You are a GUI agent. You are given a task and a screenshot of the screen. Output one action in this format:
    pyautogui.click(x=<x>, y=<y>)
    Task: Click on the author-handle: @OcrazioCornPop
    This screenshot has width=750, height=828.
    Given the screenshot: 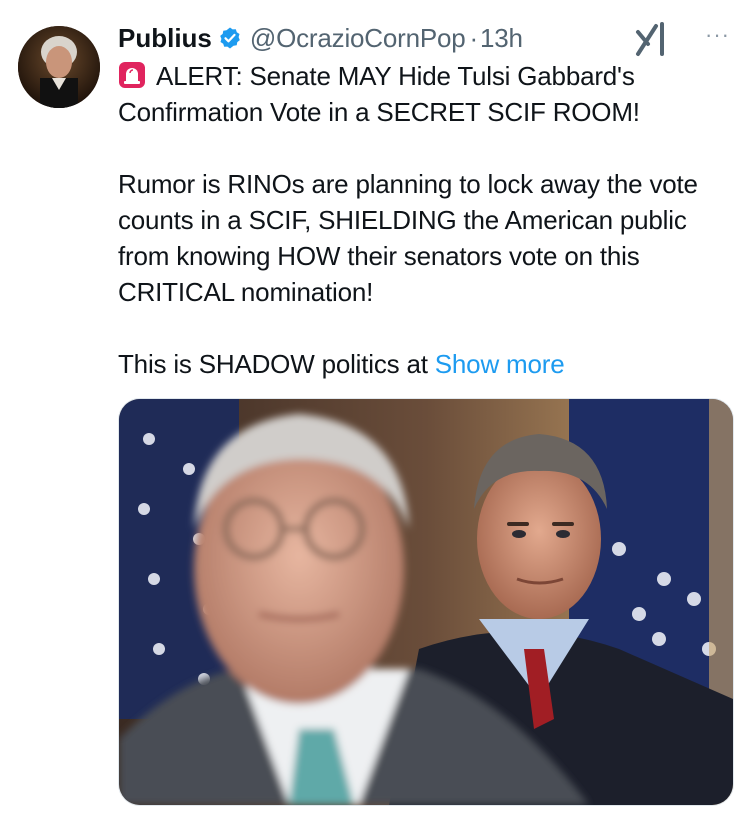 What is the action you would take?
    pyautogui.click(x=358, y=38)
    